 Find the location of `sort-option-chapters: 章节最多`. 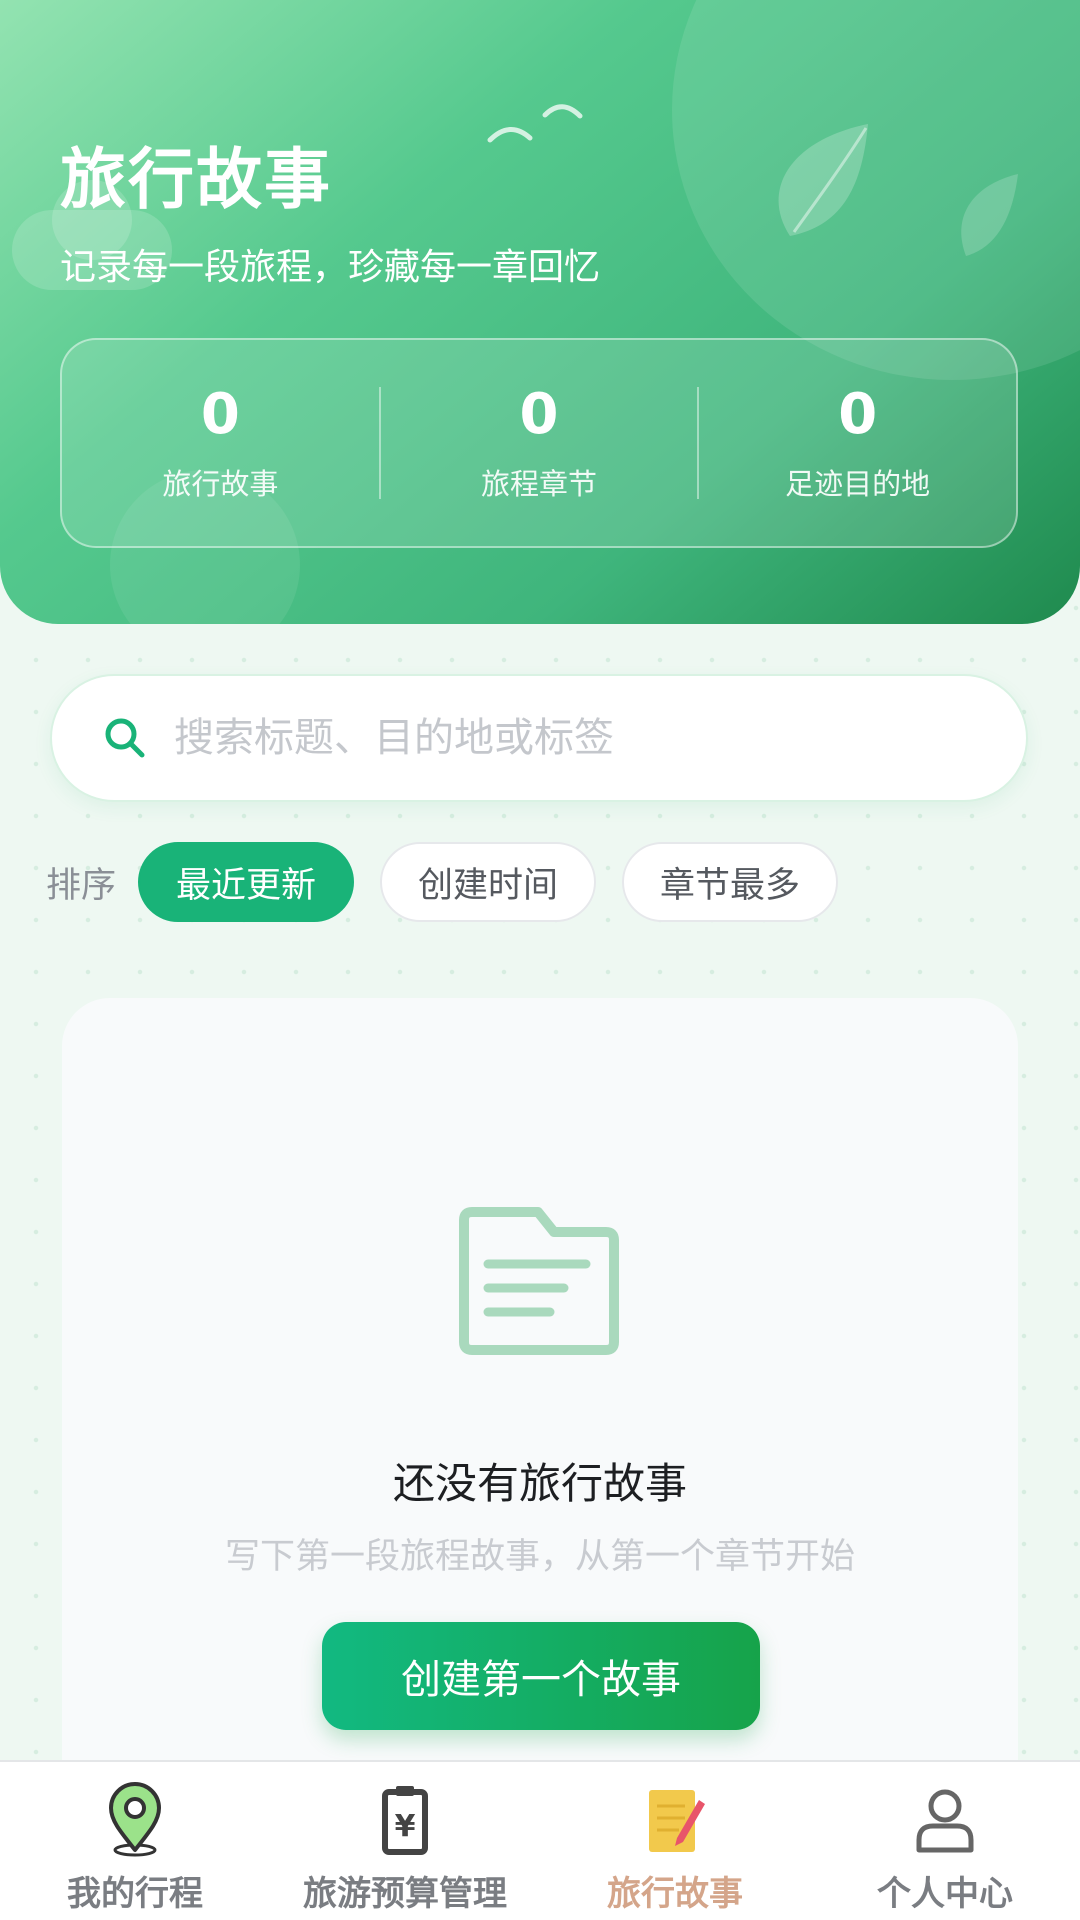

sort-option-chapters: 章节最多 is located at coordinates (730, 882).